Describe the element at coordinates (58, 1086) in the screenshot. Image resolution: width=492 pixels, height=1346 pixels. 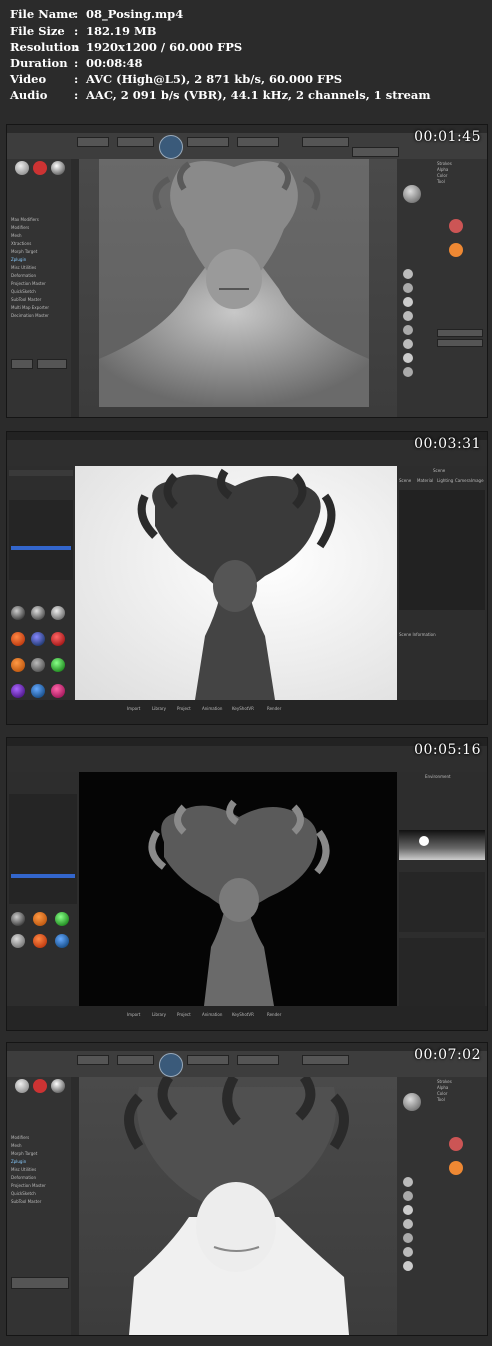
I see `sphere-icon` at that location.